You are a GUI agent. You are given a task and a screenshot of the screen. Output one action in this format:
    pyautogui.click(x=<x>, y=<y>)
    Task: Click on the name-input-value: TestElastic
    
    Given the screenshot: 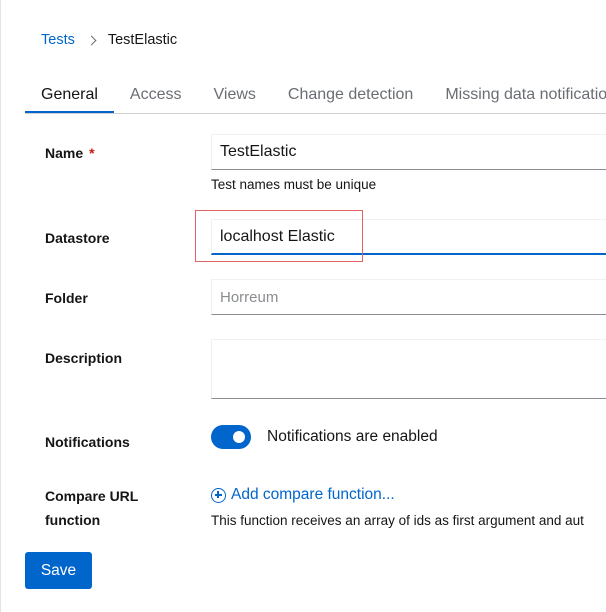 What is the action you would take?
    pyautogui.click(x=258, y=151)
    